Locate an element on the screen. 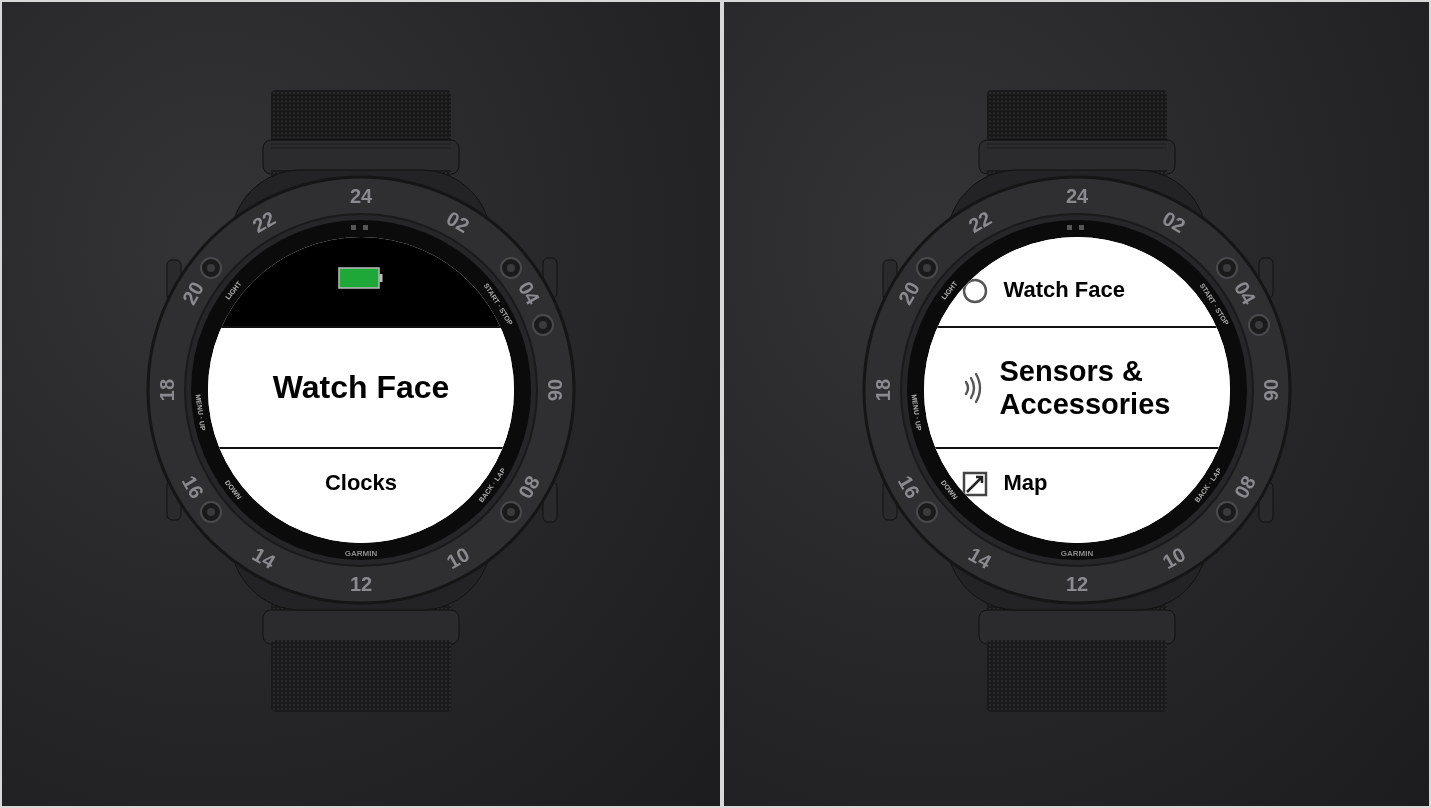 The height and width of the screenshot is (808, 1431). menu-item: Watch Face is located at coordinates (361, 388).